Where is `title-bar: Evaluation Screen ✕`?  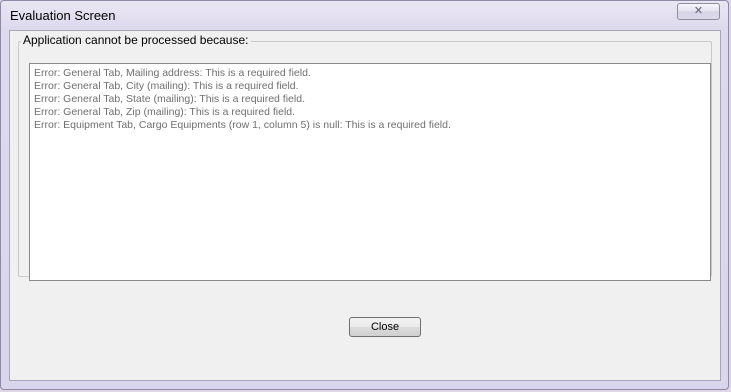 title-bar: Evaluation Screen ✕ is located at coordinates (364, 15).